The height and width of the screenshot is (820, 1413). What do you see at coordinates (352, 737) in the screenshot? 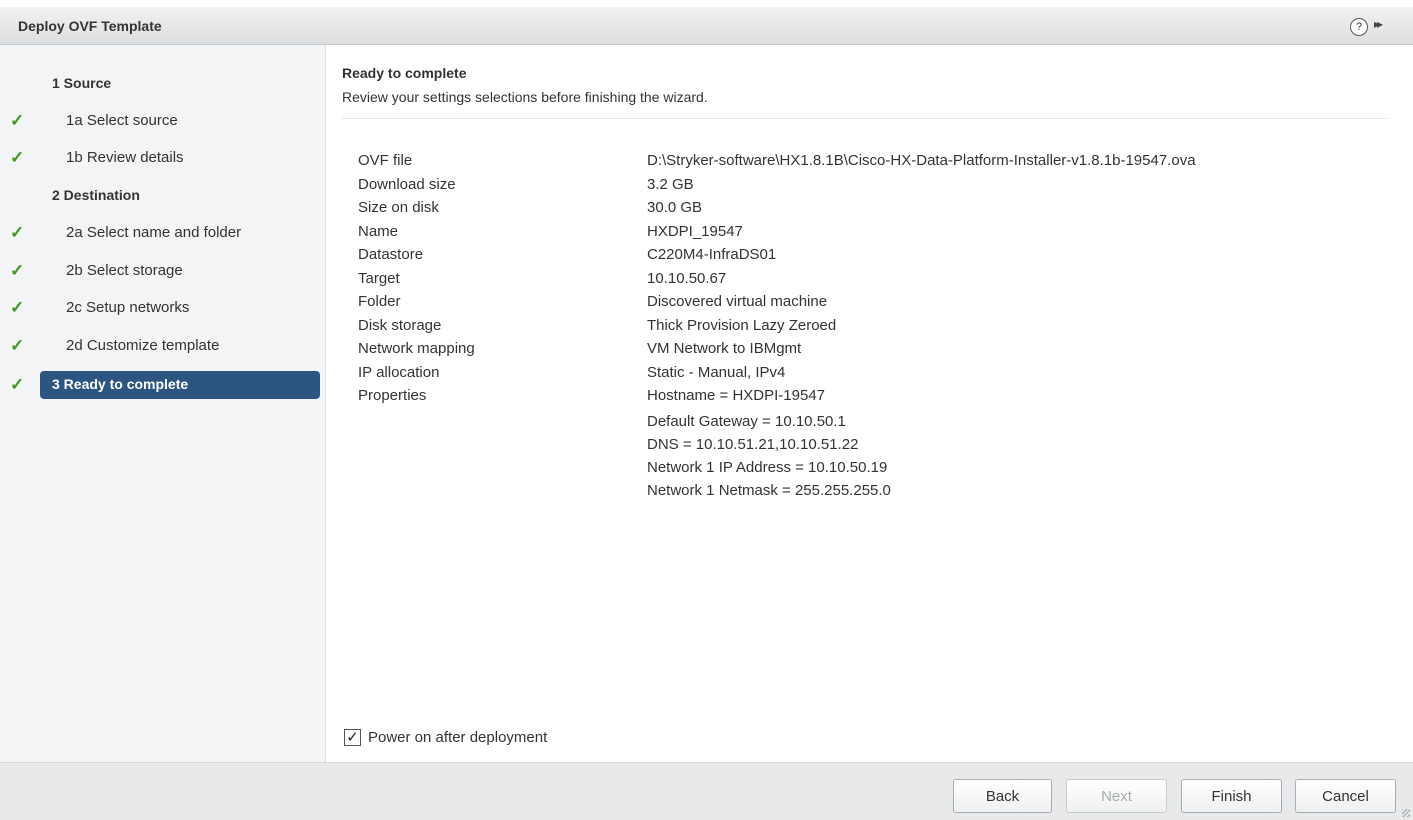
I see `power-on-checkbox: ✓` at bounding box center [352, 737].